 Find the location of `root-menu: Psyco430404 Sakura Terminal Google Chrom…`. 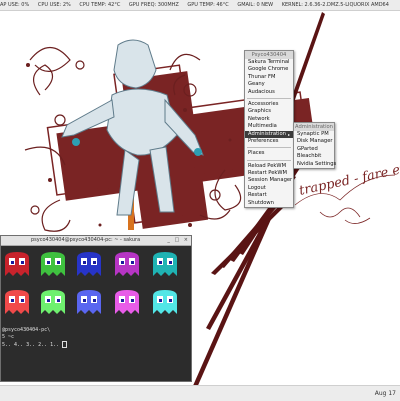

root-menu: Psyco430404 Sakura Terminal Google Chrom… is located at coordinates (269, 129).